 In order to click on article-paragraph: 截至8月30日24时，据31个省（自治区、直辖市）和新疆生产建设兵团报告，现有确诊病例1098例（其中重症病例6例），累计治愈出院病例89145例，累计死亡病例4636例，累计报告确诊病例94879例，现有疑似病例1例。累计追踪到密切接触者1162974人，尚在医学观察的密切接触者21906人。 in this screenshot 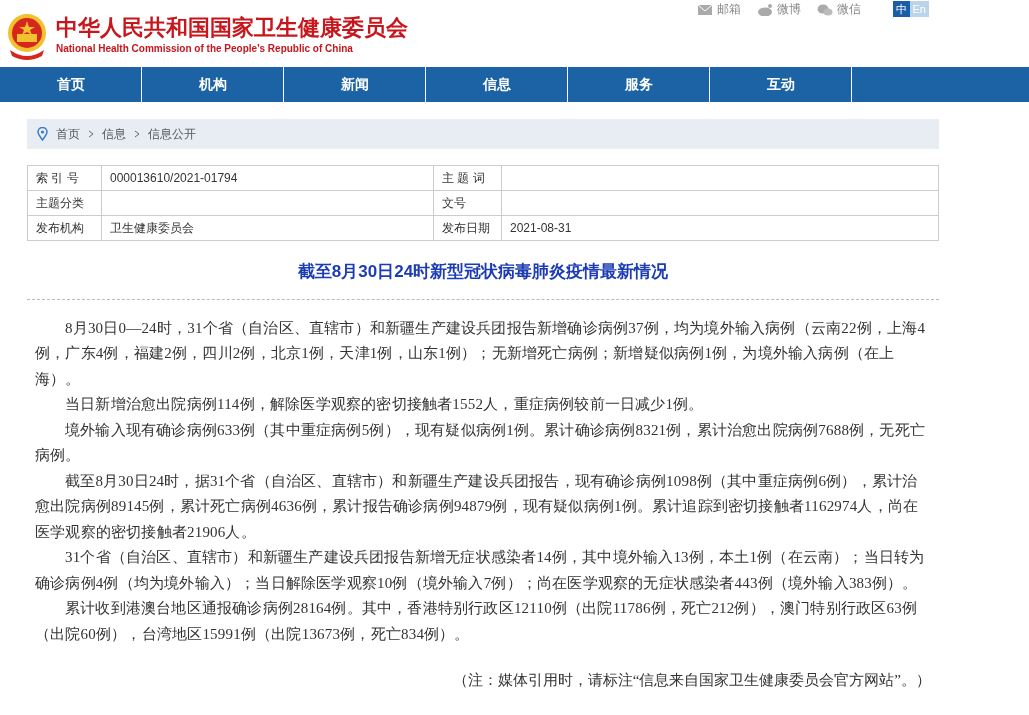, I will do `click(477, 506)`.